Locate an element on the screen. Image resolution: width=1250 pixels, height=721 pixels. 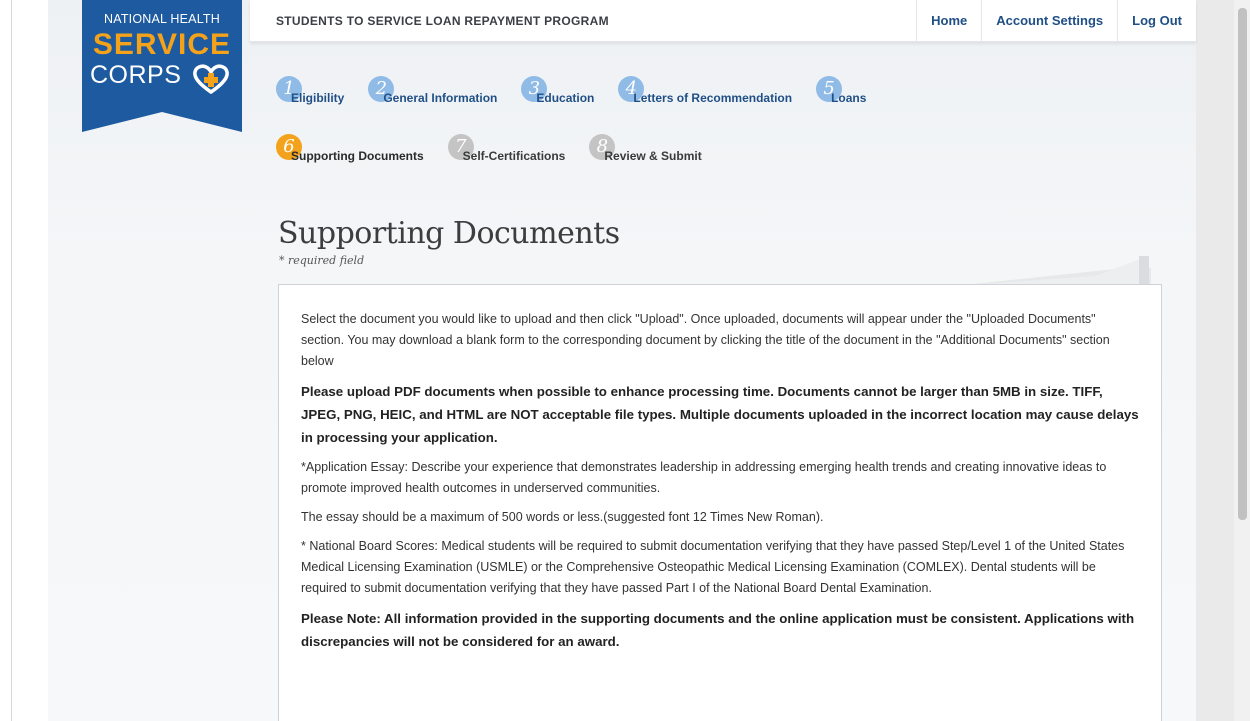
step-label: Supporting Documents is located at coordinates (357, 156).